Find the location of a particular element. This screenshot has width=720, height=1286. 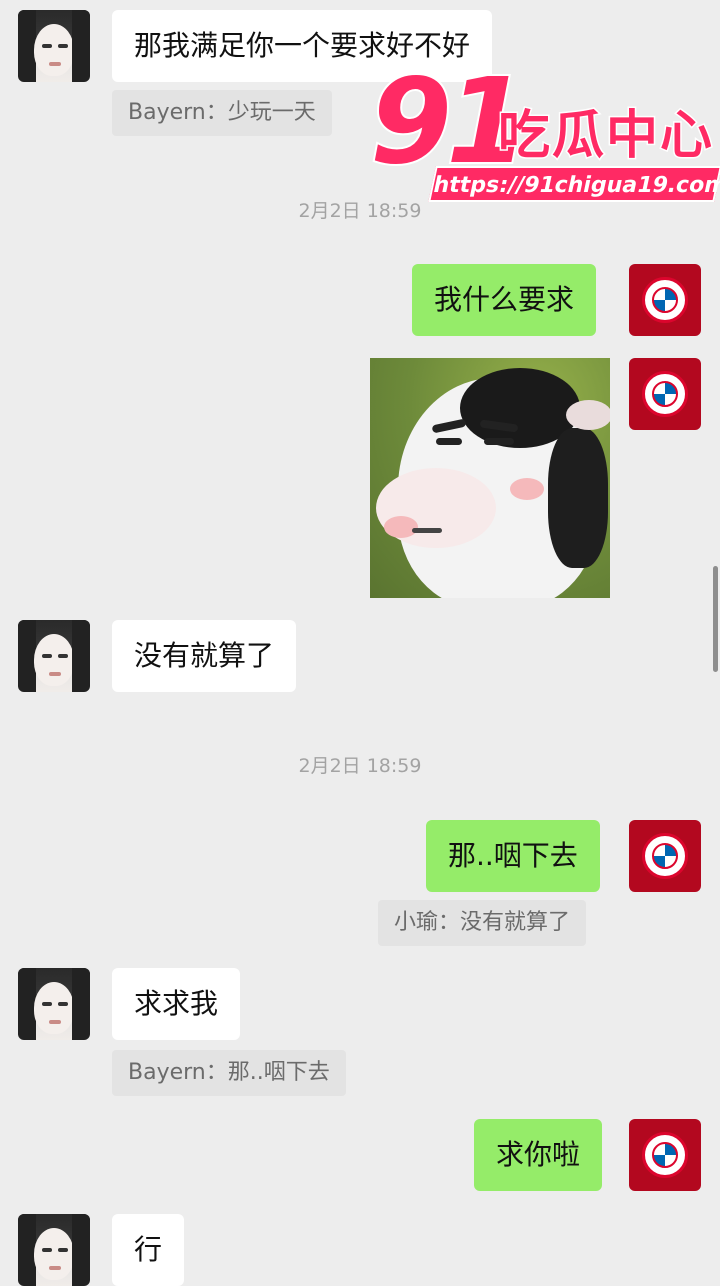

cow-sticker-image is located at coordinates (490, 478).